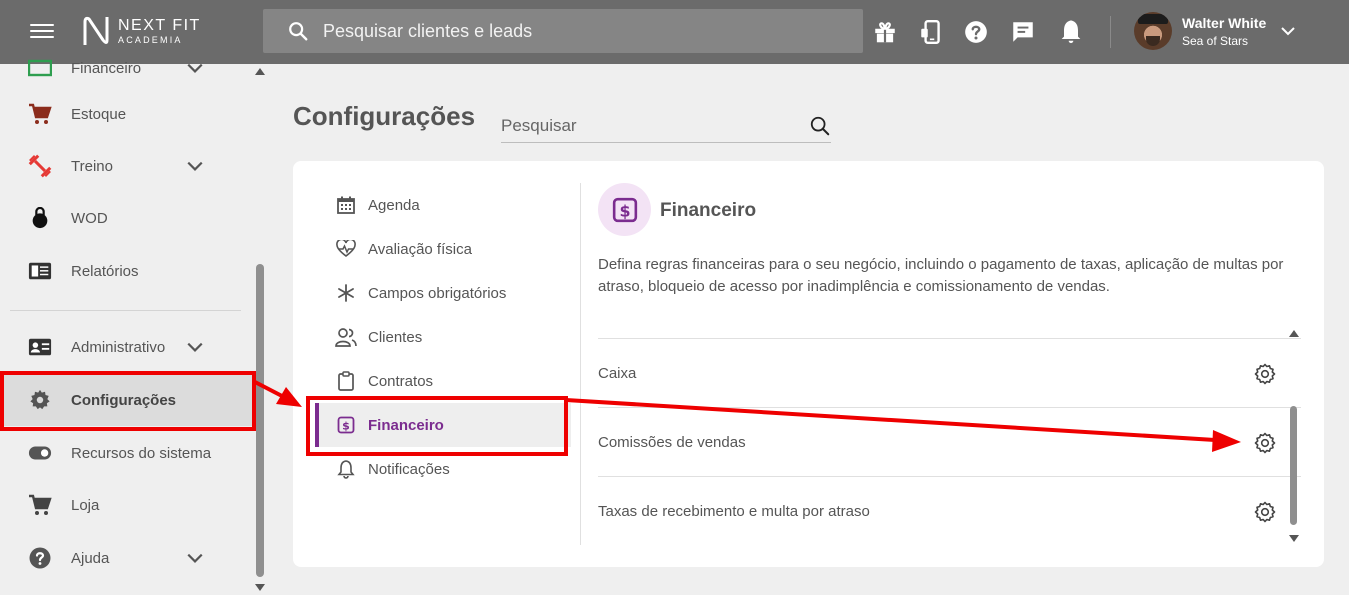  I want to click on sidebar-item-label: Treino, so click(92, 166).